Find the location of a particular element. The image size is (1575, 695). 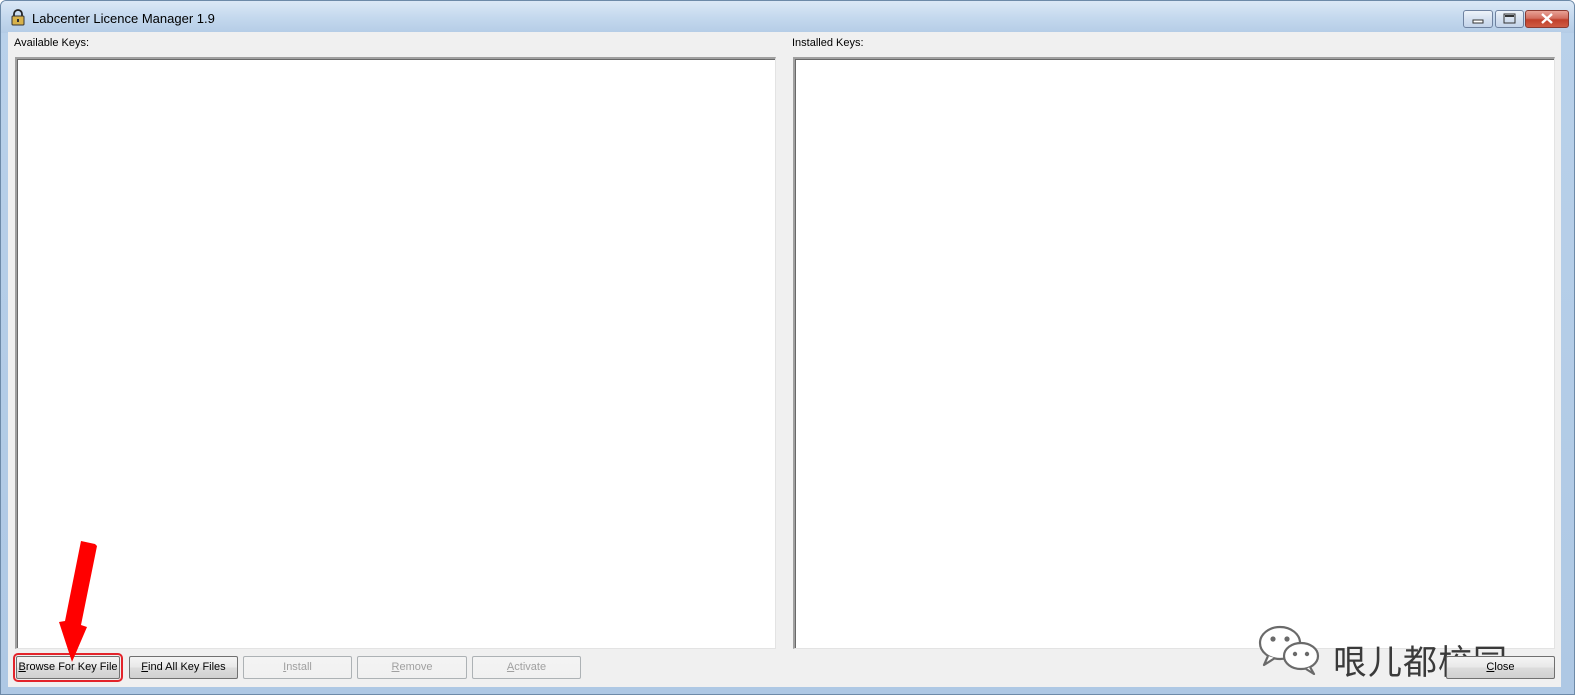

browse-for-key-file-button: Browse For Key File is located at coordinates (68, 667).